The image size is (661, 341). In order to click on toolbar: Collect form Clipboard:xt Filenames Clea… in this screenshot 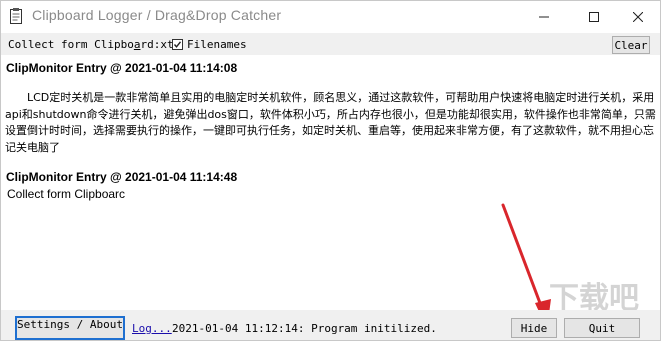, I will do `click(330, 44)`.